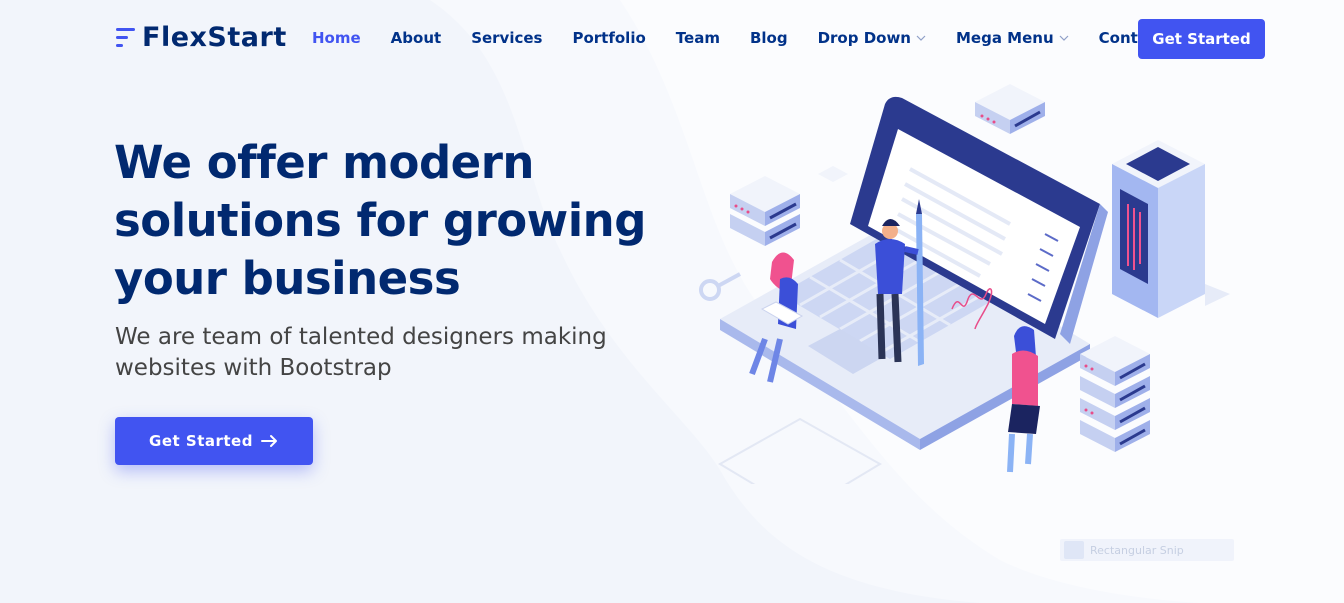 The width and height of the screenshot is (1344, 603). I want to click on nav-item-portfolio: Portfolio, so click(608, 38).